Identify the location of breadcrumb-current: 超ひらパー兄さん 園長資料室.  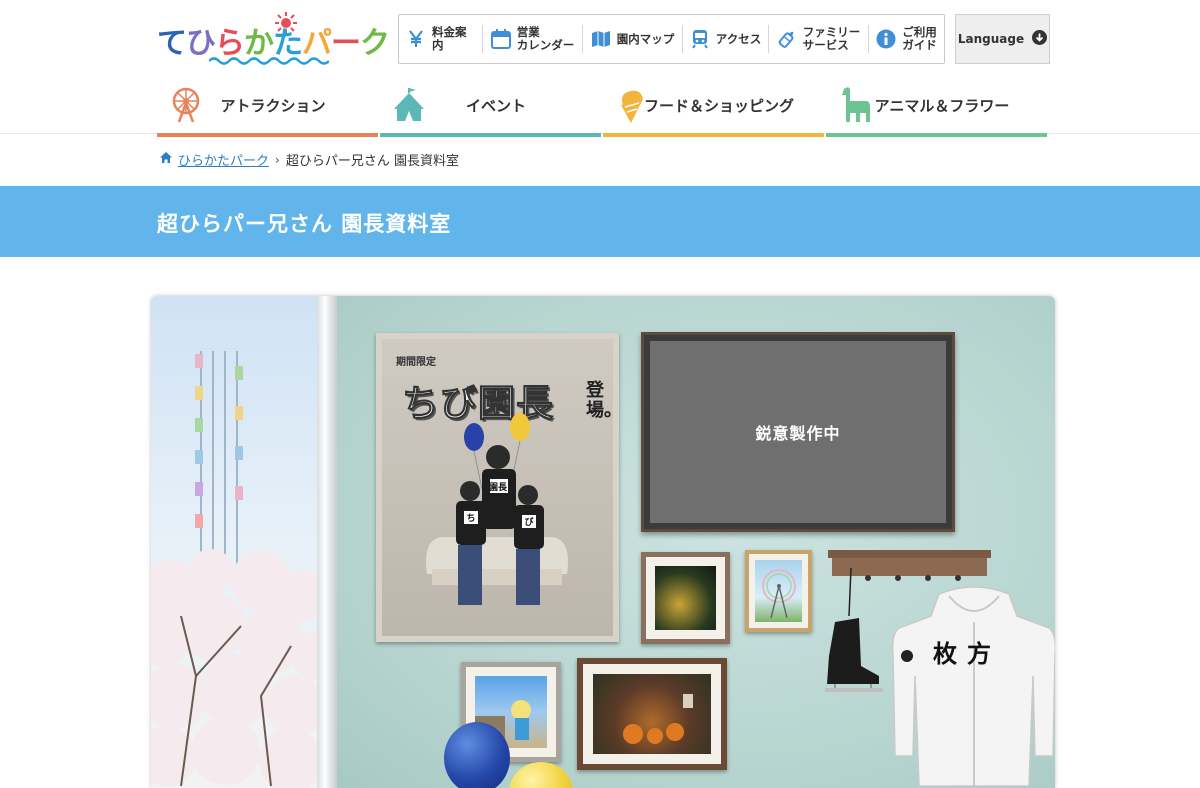
(372, 161).